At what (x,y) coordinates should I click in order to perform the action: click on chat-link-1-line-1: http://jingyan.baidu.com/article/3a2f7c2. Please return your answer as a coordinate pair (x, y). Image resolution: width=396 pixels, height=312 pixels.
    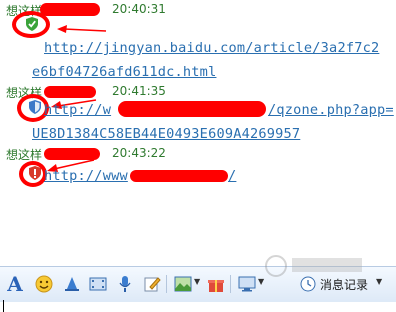
    Looking at the image, I should click on (211, 48).